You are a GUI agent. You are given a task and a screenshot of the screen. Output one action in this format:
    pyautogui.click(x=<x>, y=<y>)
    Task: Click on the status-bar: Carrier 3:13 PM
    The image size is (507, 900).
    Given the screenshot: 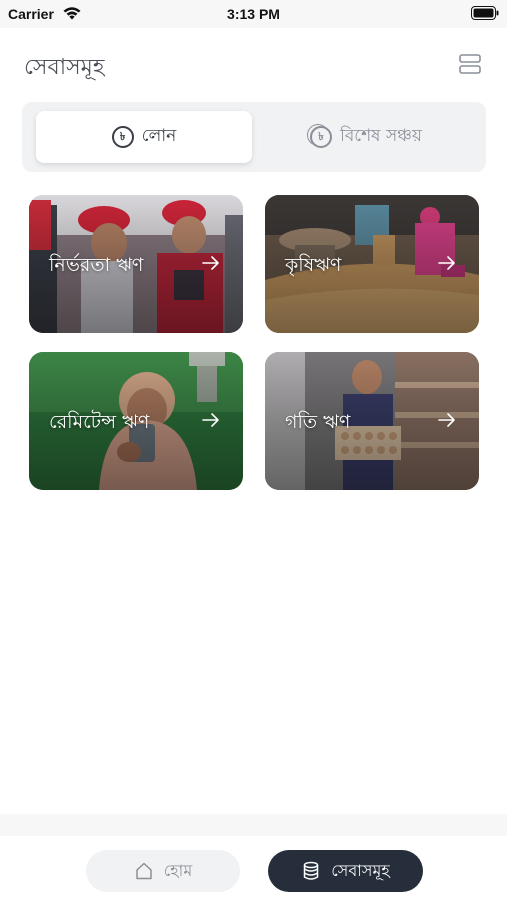 What is the action you would take?
    pyautogui.click(x=253, y=14)
    